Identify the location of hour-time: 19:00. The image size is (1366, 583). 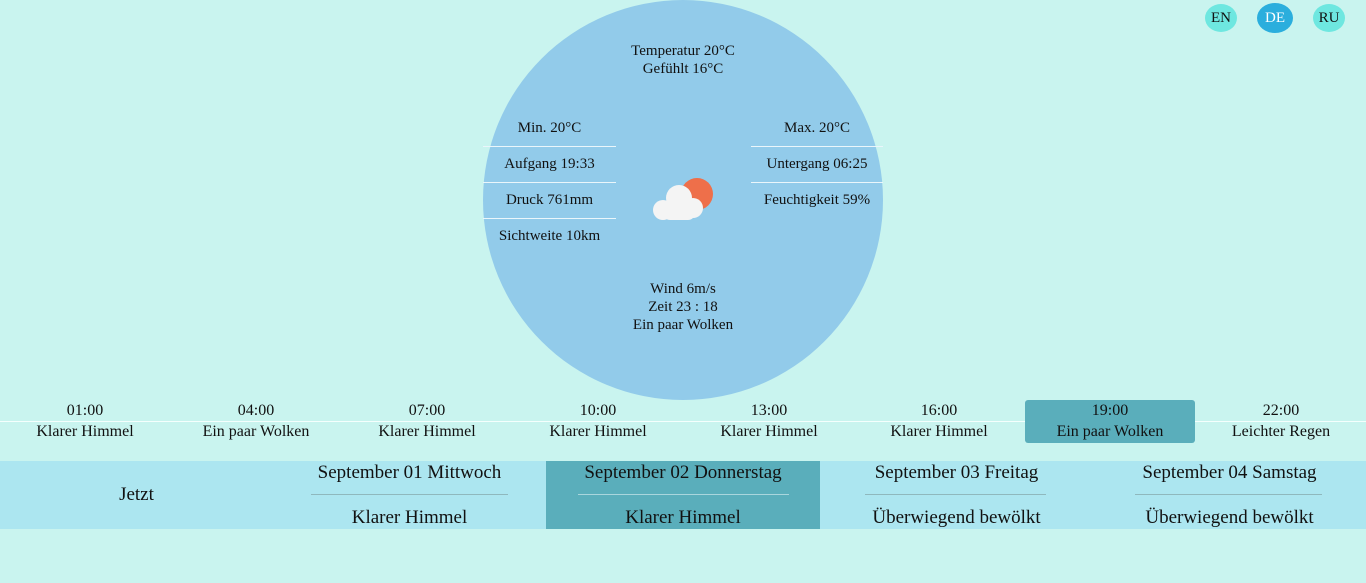
(1110, 410).